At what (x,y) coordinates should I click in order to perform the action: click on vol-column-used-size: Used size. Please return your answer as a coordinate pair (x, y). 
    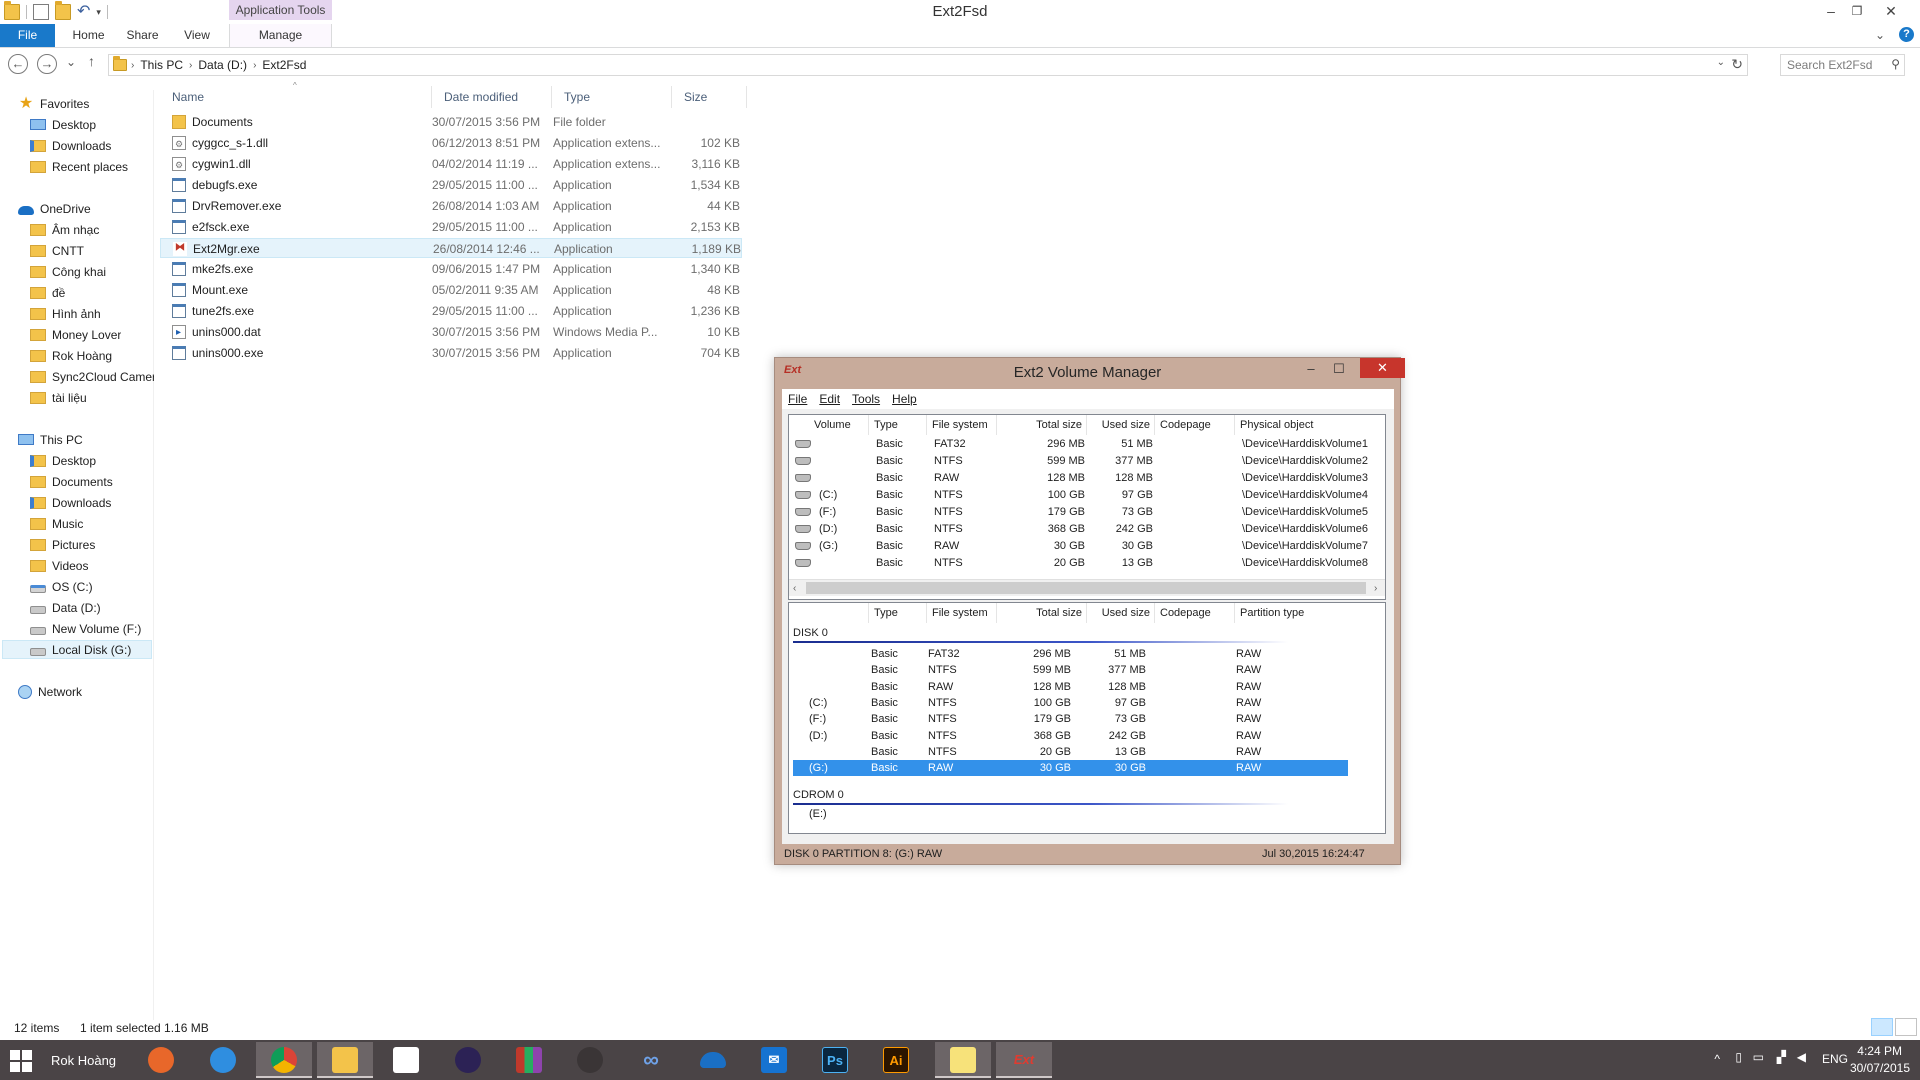
    Looking at the image, I should click on (1121, 425).